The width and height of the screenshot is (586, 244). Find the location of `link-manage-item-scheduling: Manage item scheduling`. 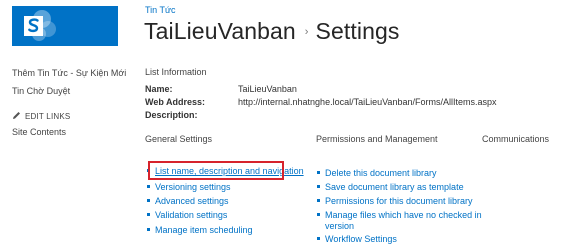

link-manage-item-scheduling: Manage item scheduling is located at coordinates (200, 230).